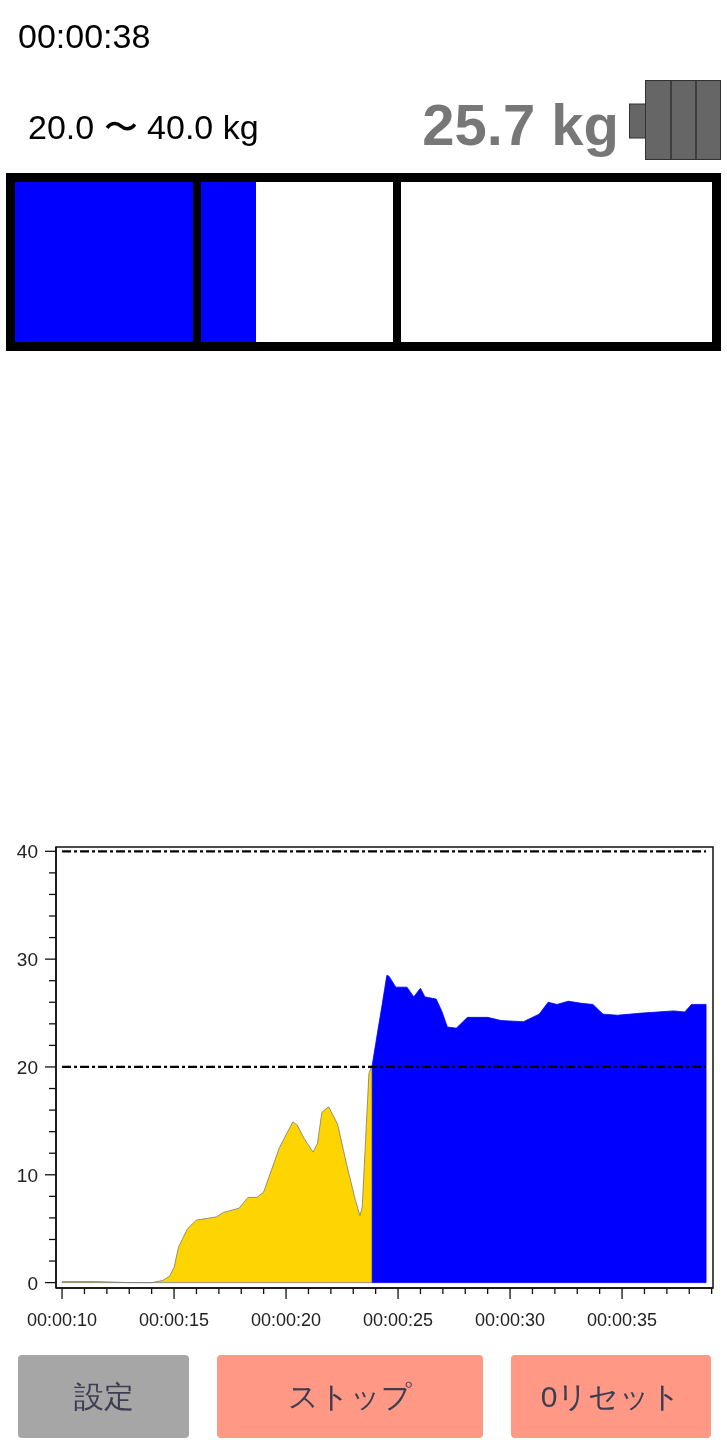  What do you see at coordinates (174, 1320) in the screenshot?
I see `x-tick-label: 00:00:15` at bounding box center [174, 1320].